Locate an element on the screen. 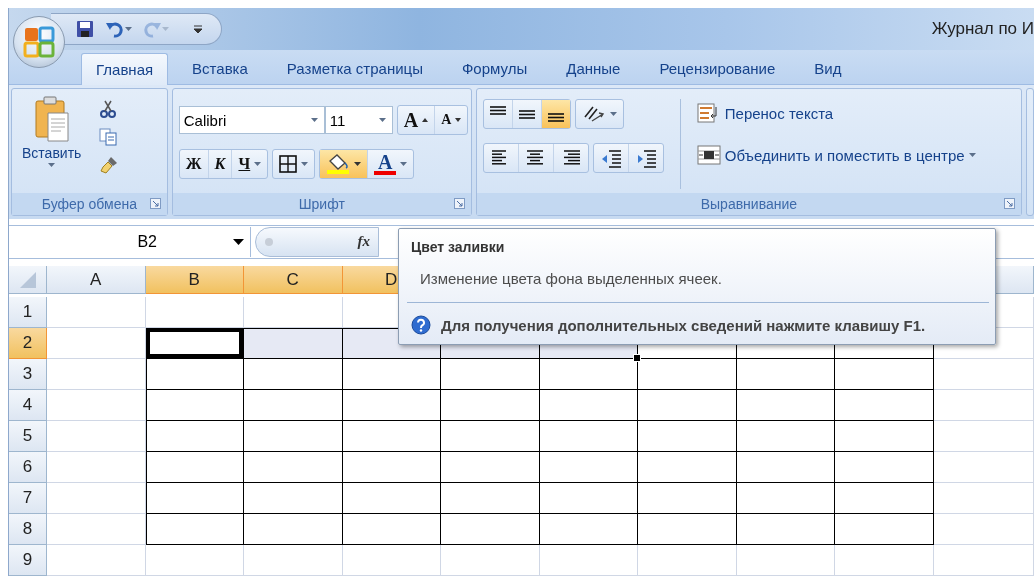  group-label: Шрифт is located at coordinates (321, 203).